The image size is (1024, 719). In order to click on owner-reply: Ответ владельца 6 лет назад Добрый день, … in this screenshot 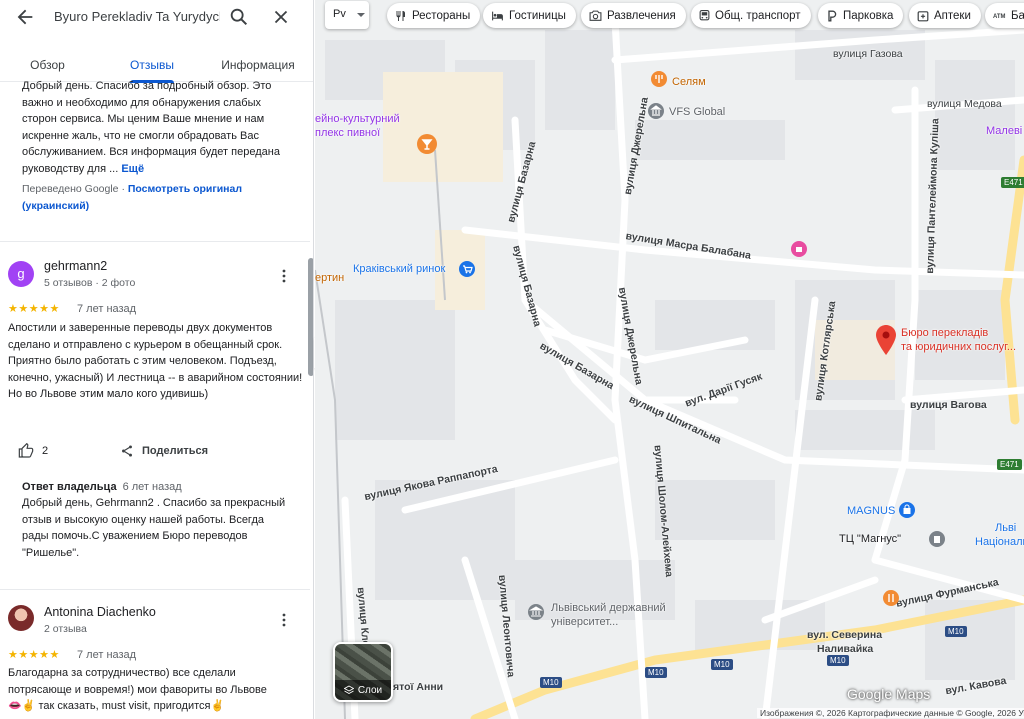, I will do `click(157, 520)`.